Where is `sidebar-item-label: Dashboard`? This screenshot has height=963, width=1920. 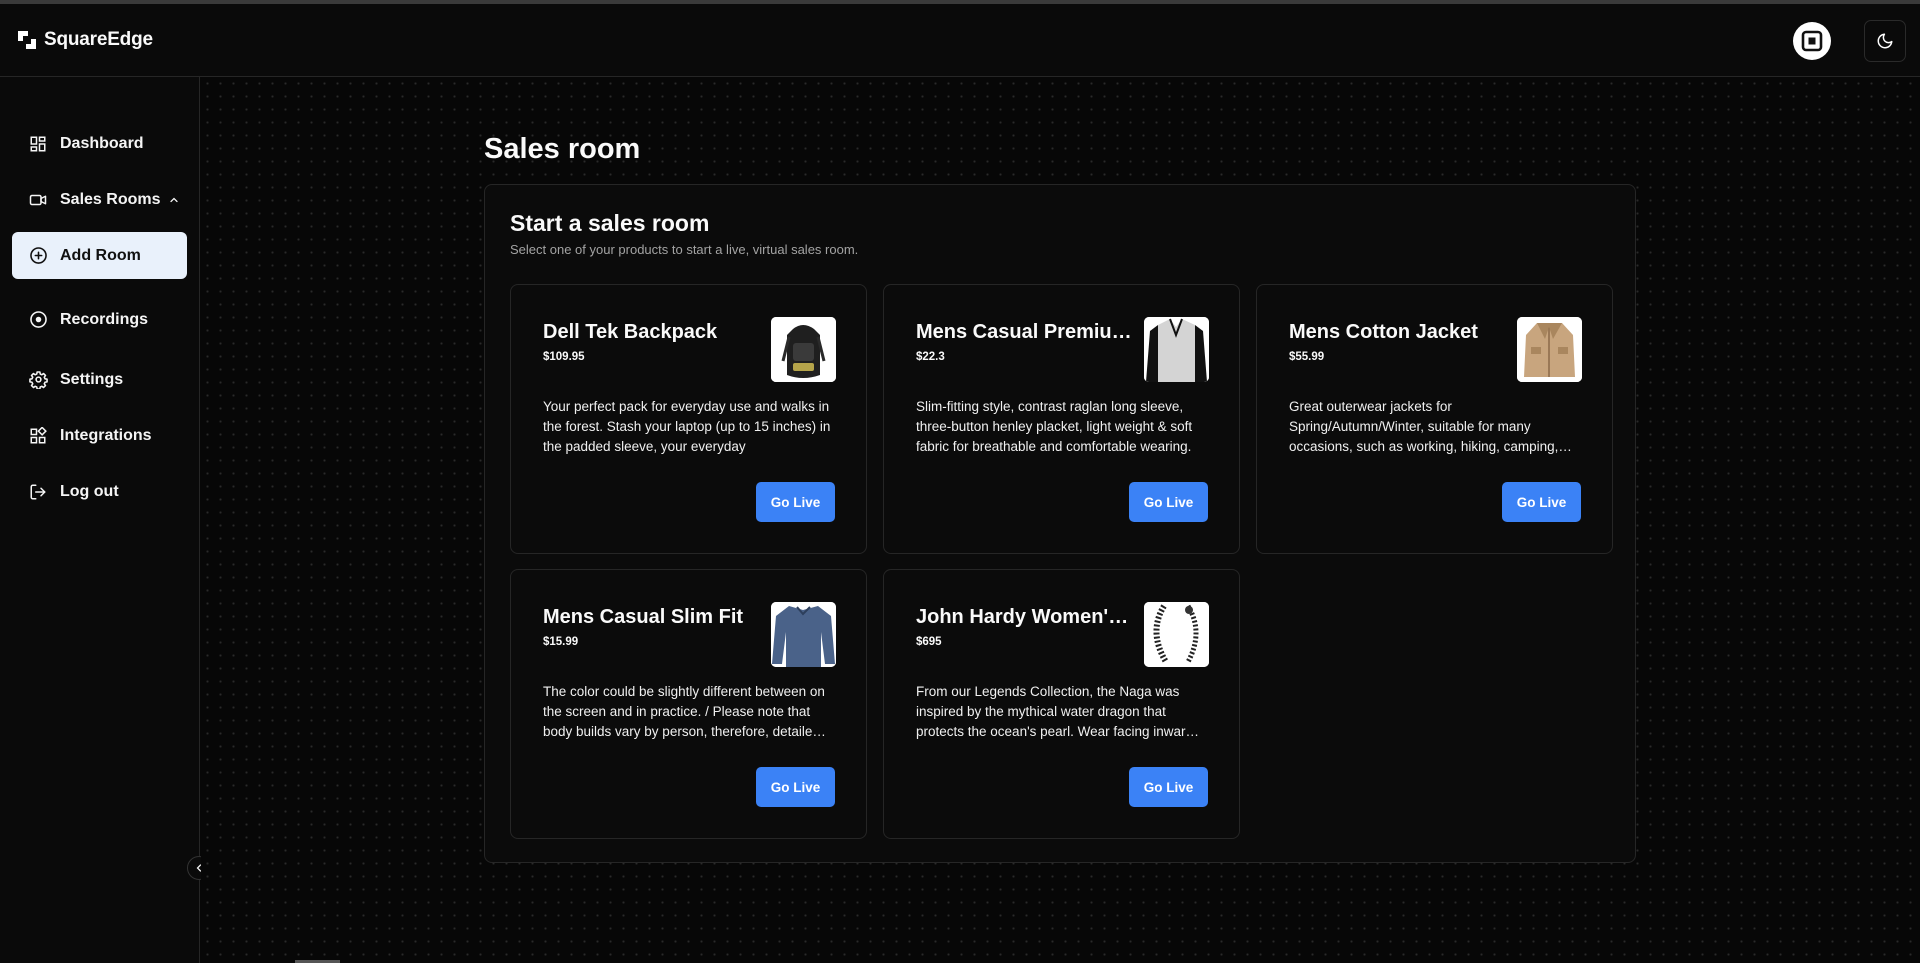 sidebar-item-label: Dashboard is located at coordinates (102, 143).